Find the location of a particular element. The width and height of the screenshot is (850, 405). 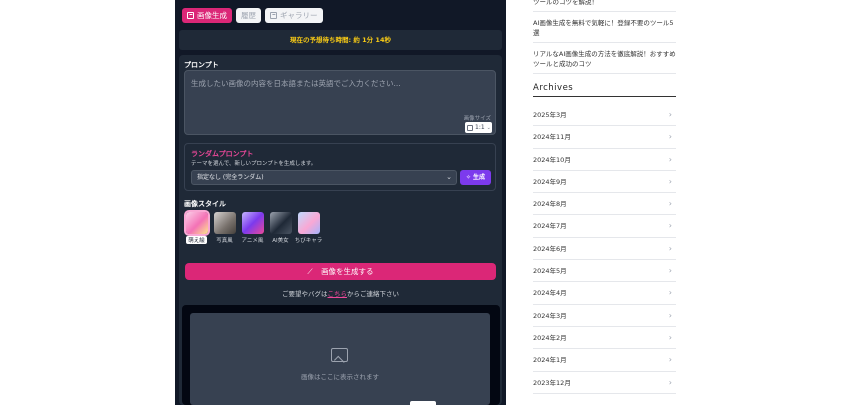

image-size-value: 1:1 is located at coordinates (480, 127).